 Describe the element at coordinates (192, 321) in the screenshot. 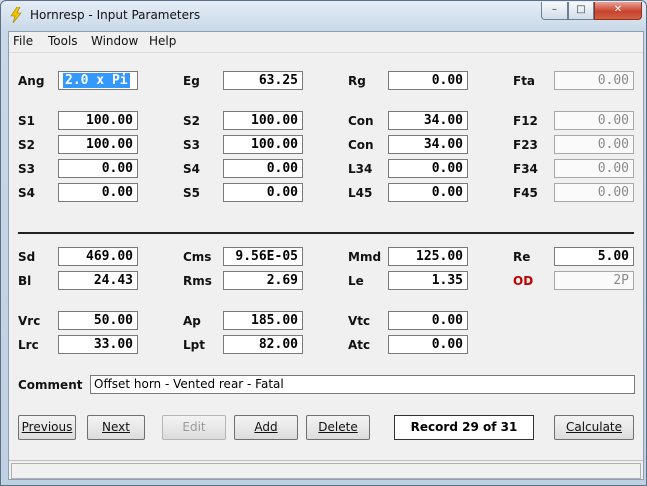

I see `label-ap: Ap` at that location.